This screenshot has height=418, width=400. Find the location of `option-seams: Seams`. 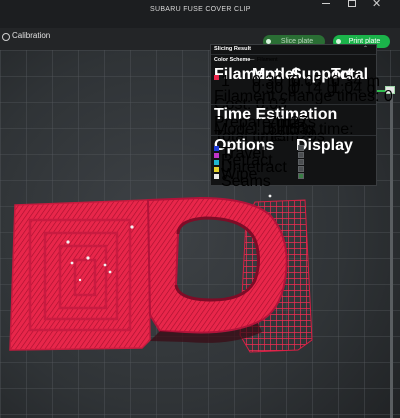

option-seams: Seams is located at coordinates (246, 181).